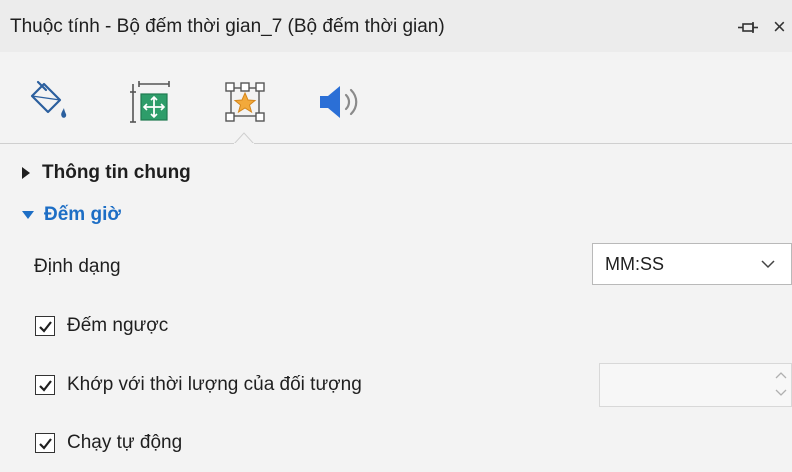 This screenshot has height=472, width=792. I want to click on duration-spinner-input, so click(695, 385).